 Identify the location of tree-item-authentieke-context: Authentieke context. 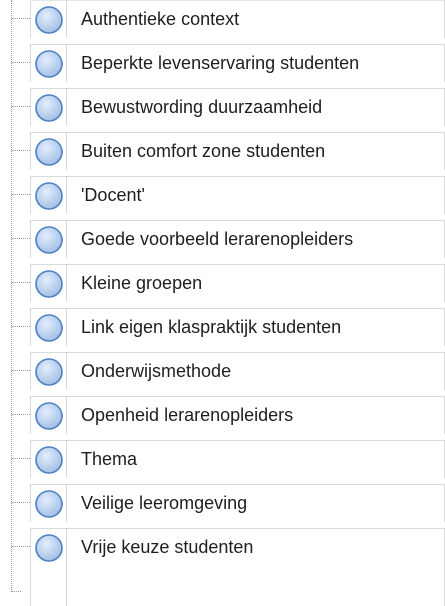
(222, 19).